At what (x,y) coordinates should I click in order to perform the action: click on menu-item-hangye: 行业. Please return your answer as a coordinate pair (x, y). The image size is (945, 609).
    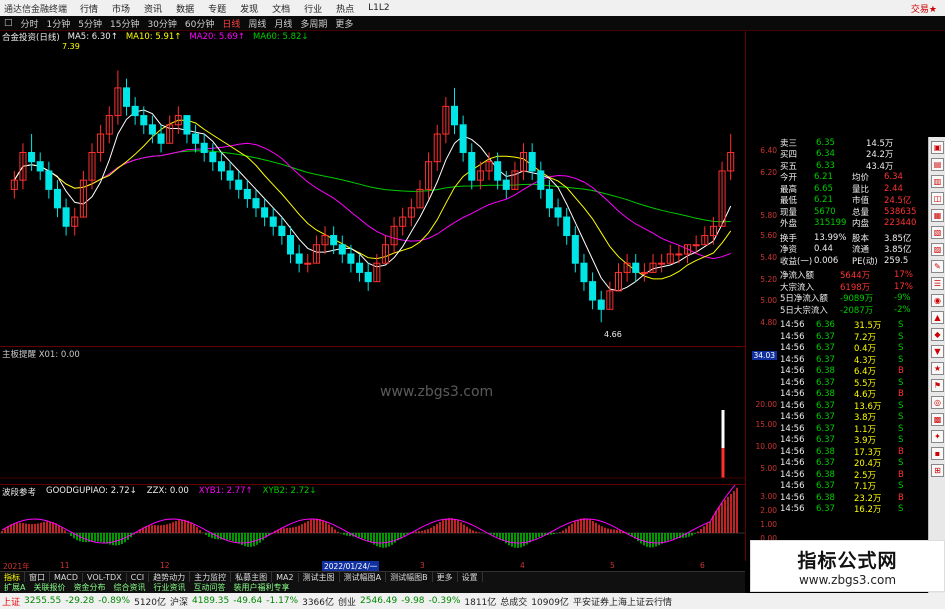
    Looking at the image, I should click on (313, 8).